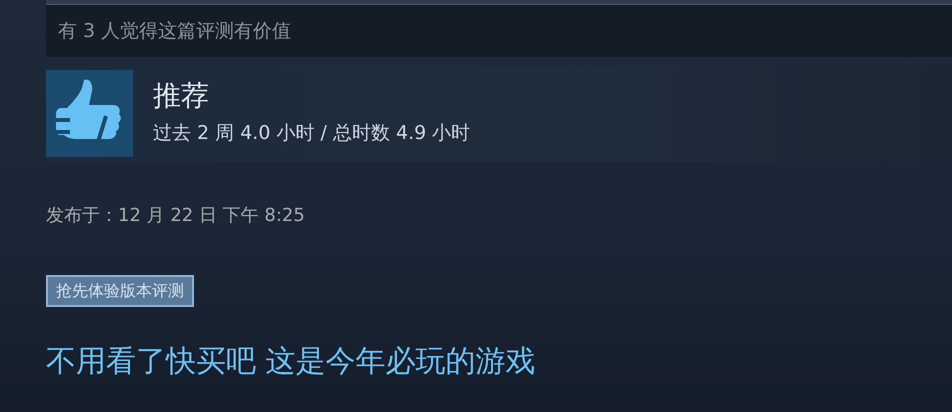  I want to click on posted-date: 发布于：12 月 22 日 下午 8:25, so click(175, 215).